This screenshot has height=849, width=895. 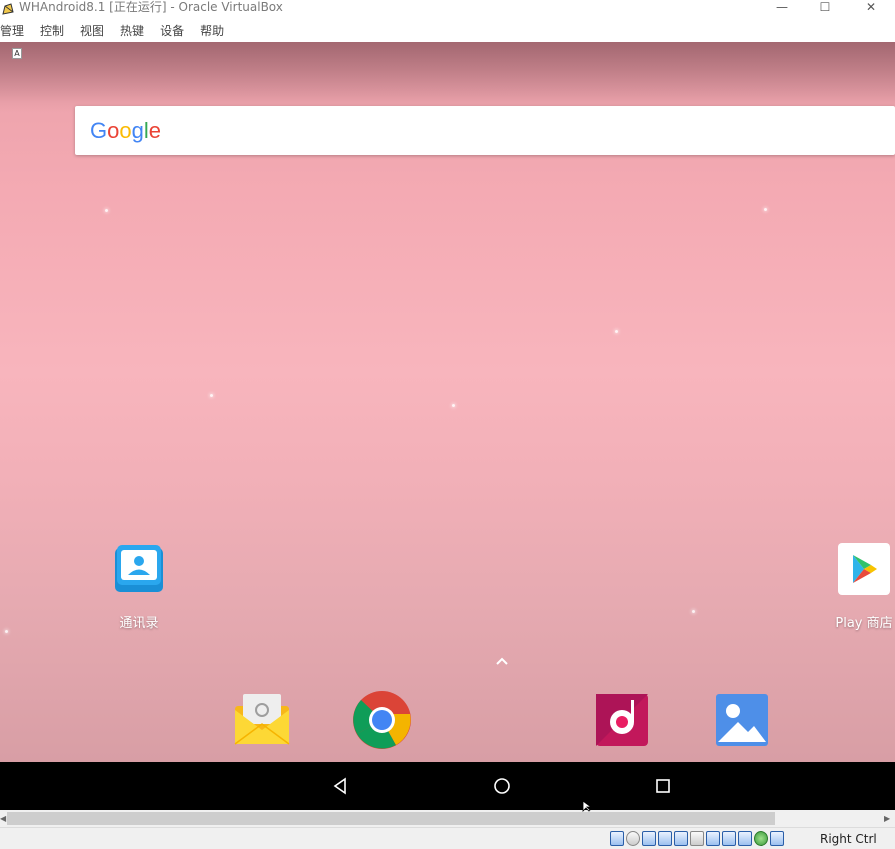 What do you see at coordinates (777, 838) in the screenshot?
I see `mouse-integration-icon` at bounding box center [777, 838].